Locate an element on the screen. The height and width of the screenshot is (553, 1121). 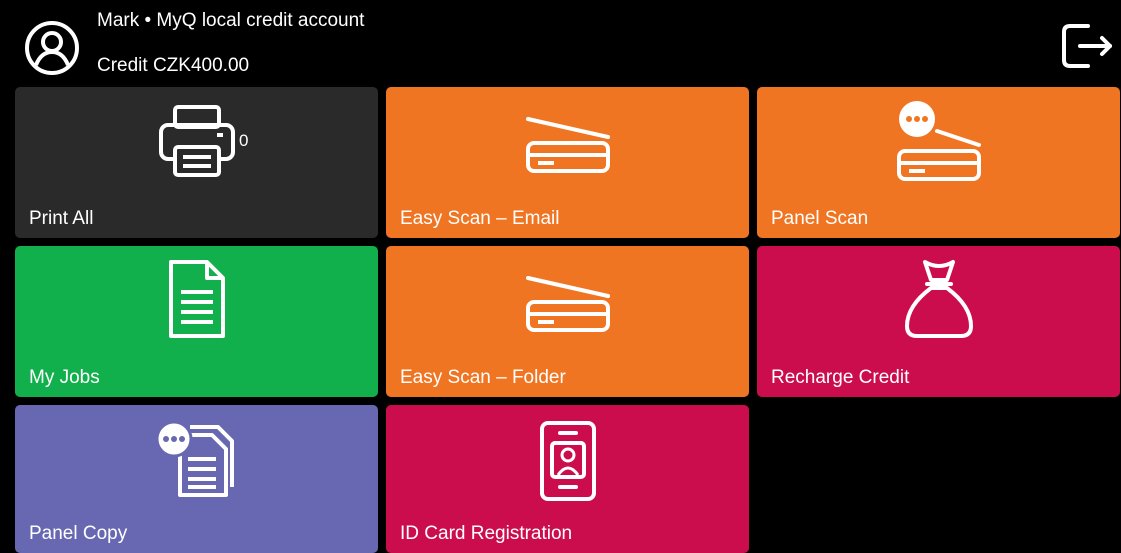
tile-label: ID Card Registration is located at coordinates (486, 533).